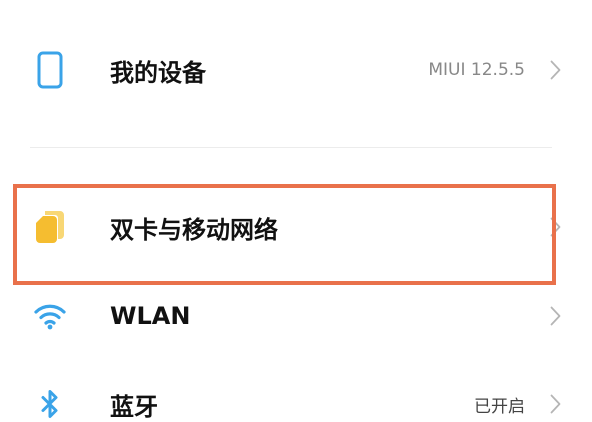 Image resolution: width=592 pixels, height=422 pixels. Describe the element at coordinates (499, 406) in the screenshot. I see `bluetooth-status-value: 已开启` at that location.